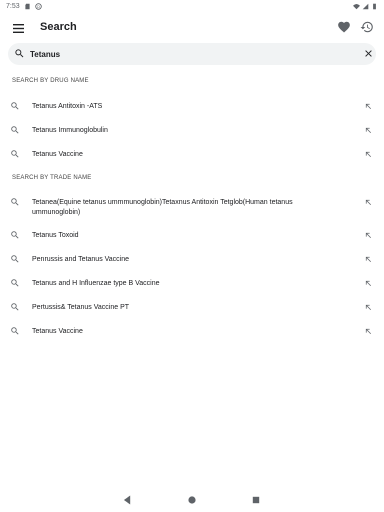 The width and height of the screenshot is (384, 512). What do you see at coordinates (192, 314) in the screenshot?
I see `trade-result-row: Pertussis& Tetanus Vaccine PT` at bounding box center [192, 314].